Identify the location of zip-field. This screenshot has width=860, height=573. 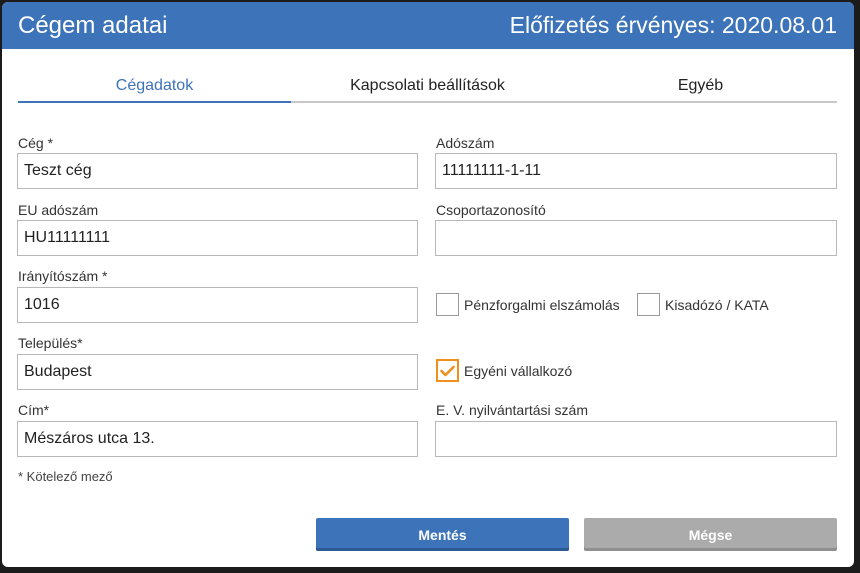
(217, 305).